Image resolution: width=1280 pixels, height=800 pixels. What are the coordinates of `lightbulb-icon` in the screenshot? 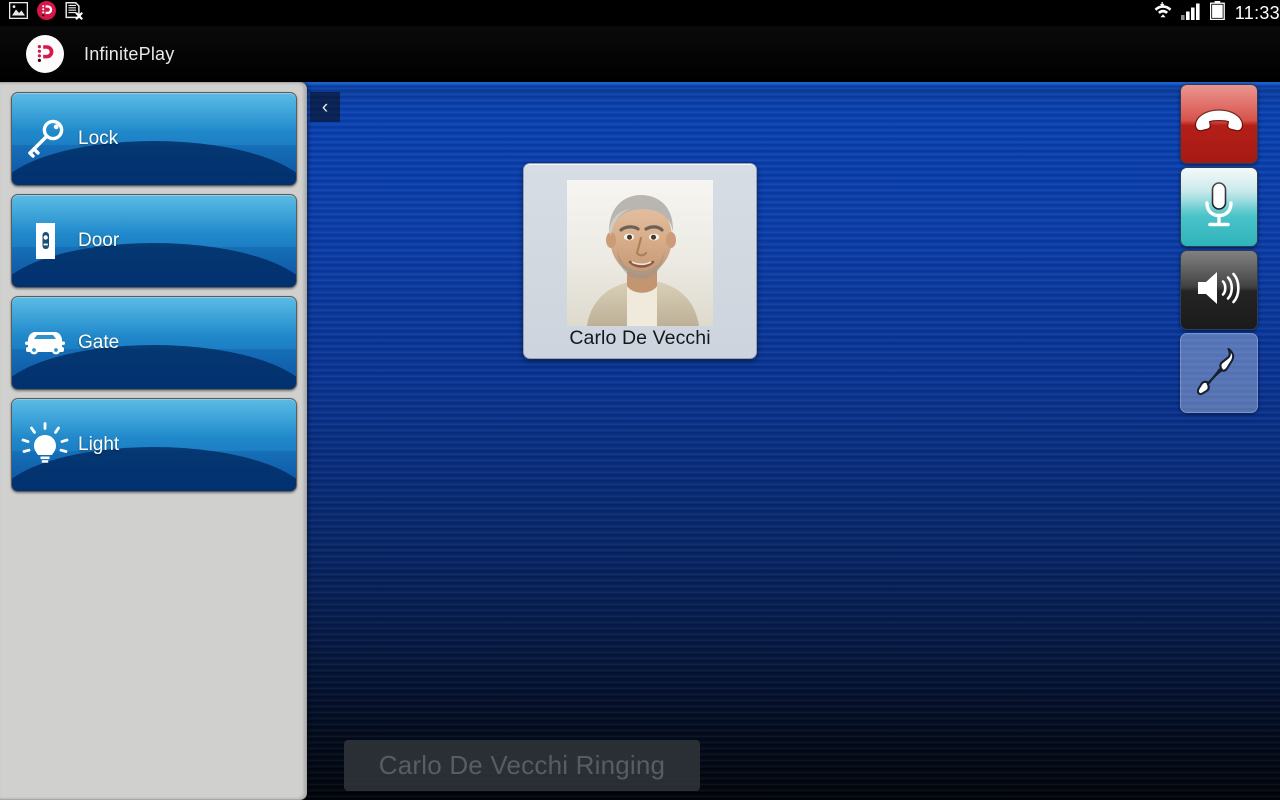 It's located at (45, 445).